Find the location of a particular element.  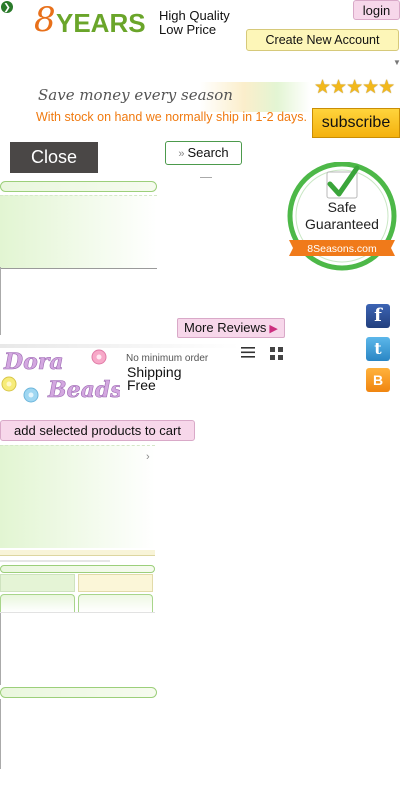

close-button: Close is located at coordinates (54, 157).